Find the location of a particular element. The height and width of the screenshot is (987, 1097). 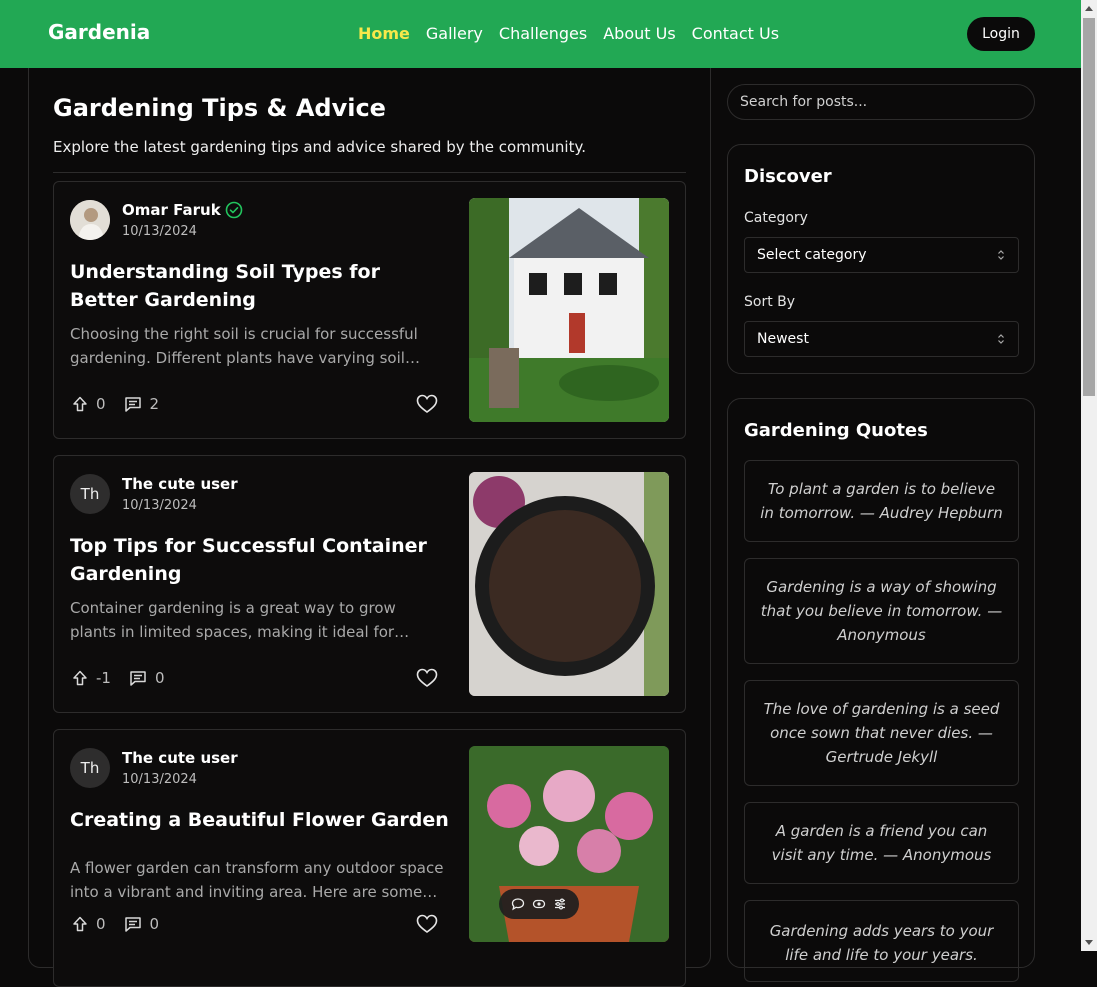

post-author: Omar Faruk is located at coordinates (182, 210).